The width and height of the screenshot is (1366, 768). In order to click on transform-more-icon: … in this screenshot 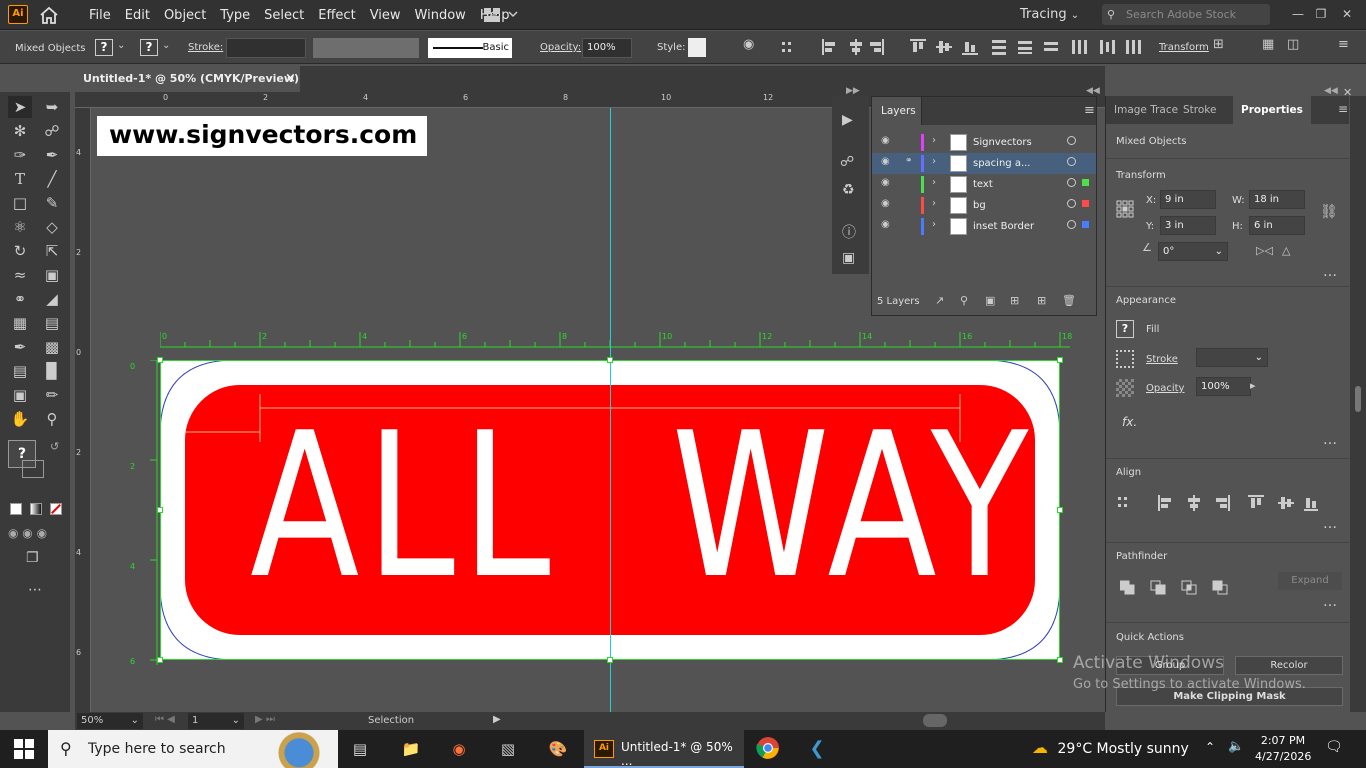, I will do `click(1330, 272)`.